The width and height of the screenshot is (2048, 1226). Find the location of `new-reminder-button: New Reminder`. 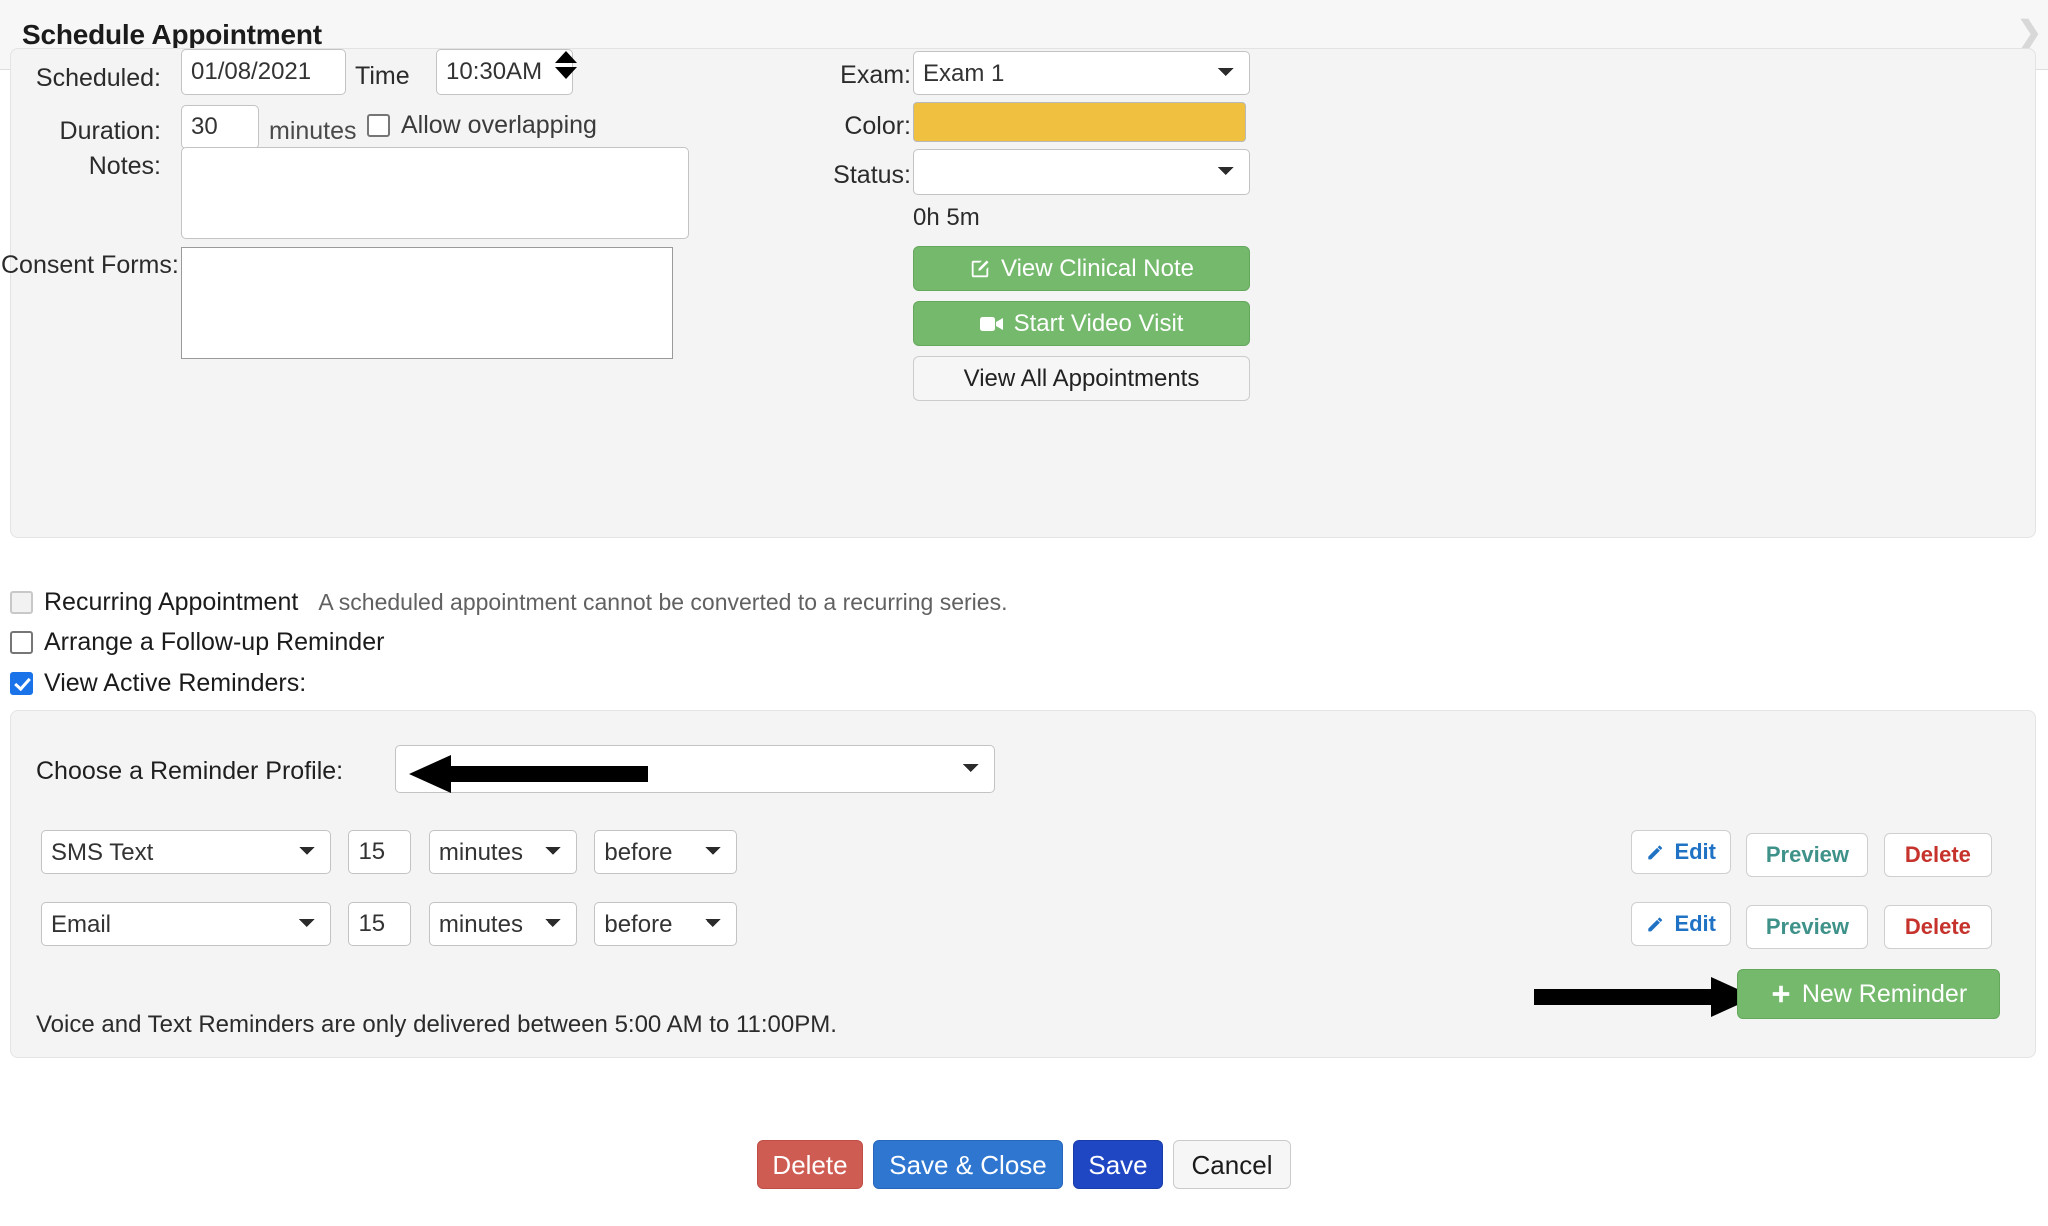

new-reminder-button: New Reminder is located at coordinates (1868, 994).